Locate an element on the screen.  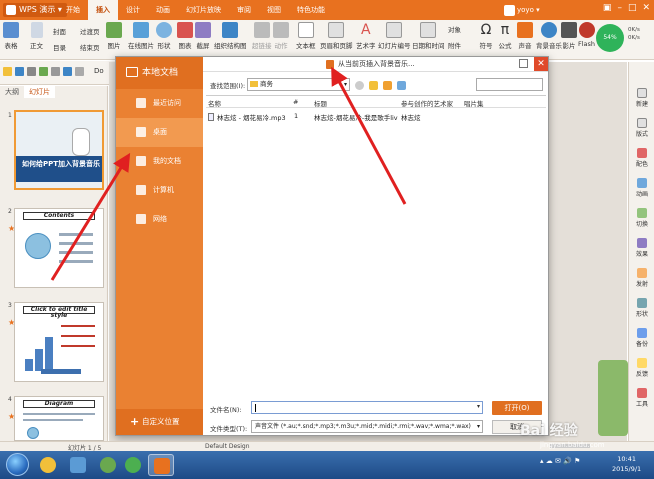
sidebar-item-computer: 计算机 is located at coordinates (159, 190).